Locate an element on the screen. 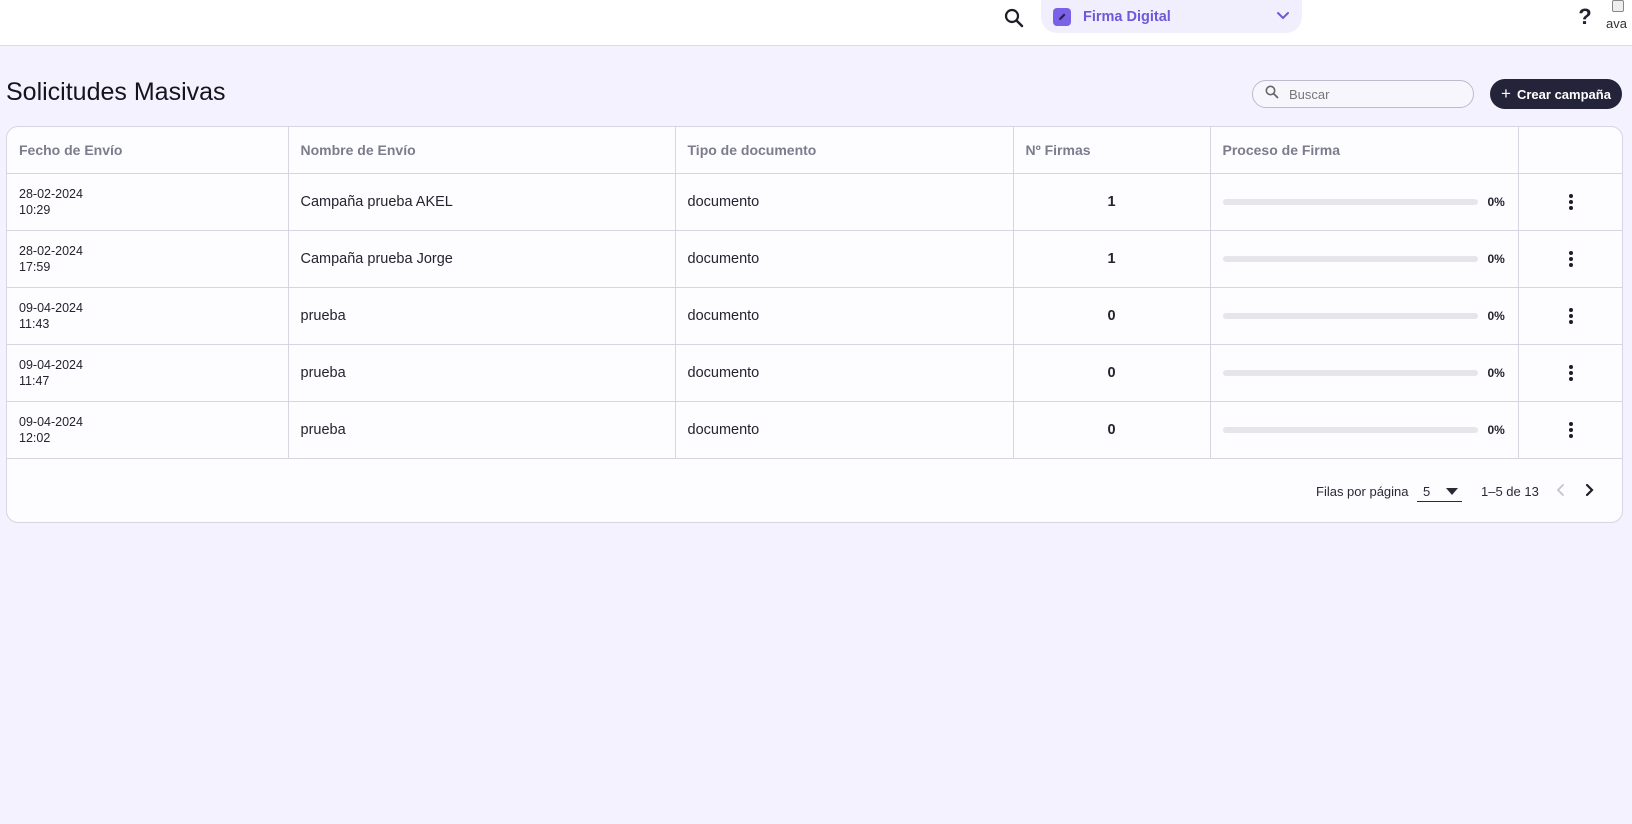  app-selector-label: Firma Digital is located at coordinates (1127, 16).